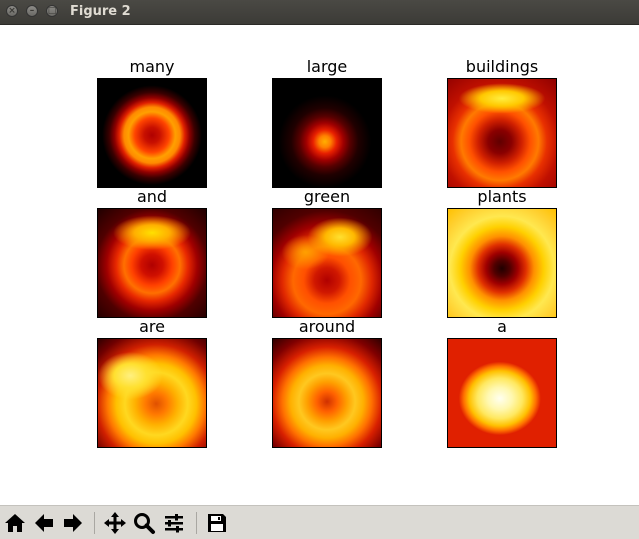  I want to click on home-button, so click(15, 523).